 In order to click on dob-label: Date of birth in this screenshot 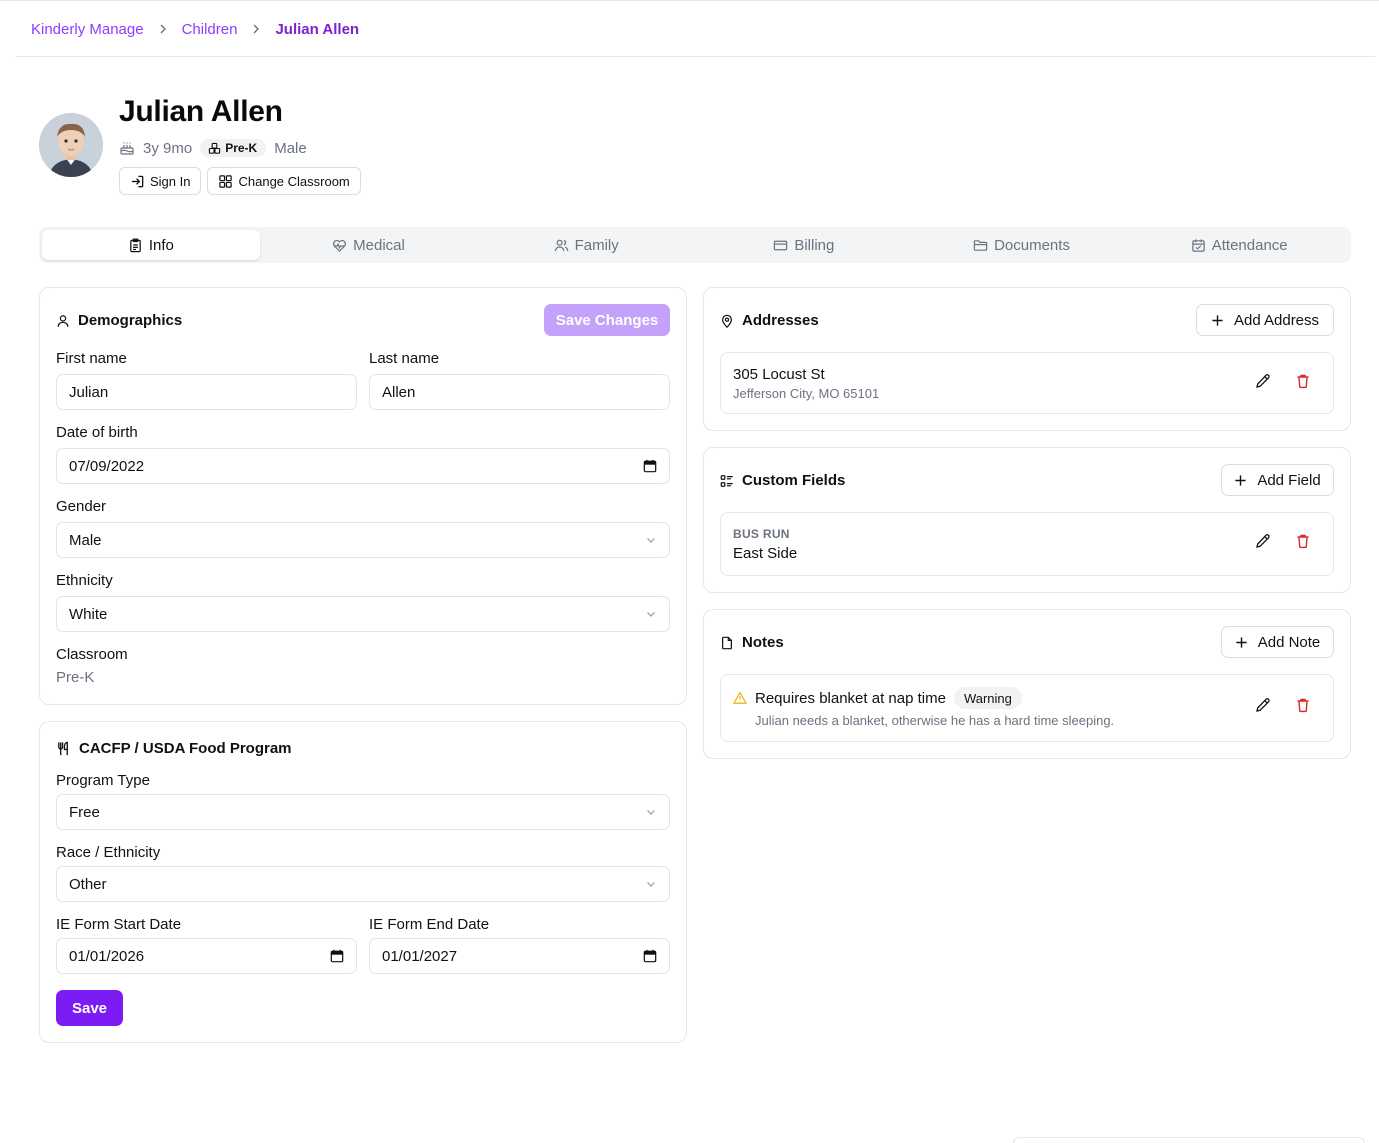, I will do `click(97, 432)`.